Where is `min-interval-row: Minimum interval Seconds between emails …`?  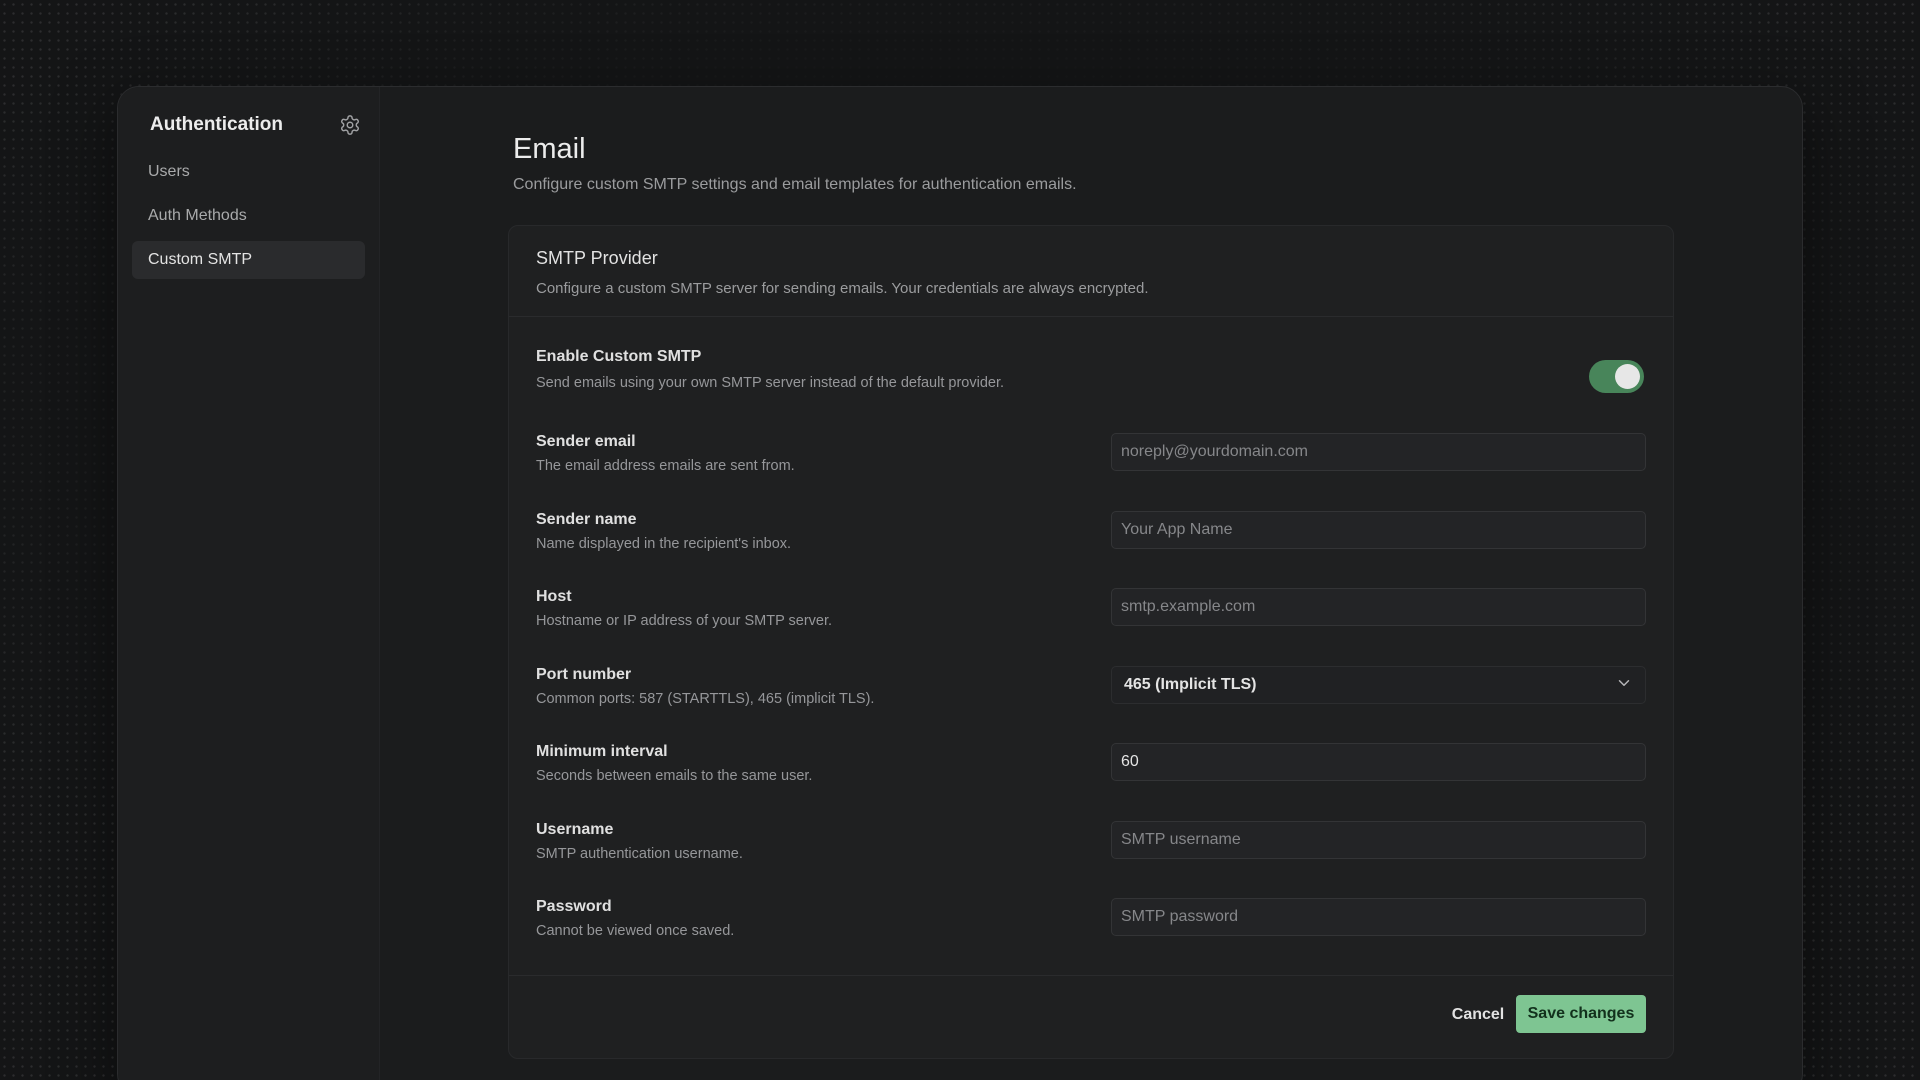
min-interval-row: Minimum interval Seconds between emails … is located at coordinates (1091, 768).